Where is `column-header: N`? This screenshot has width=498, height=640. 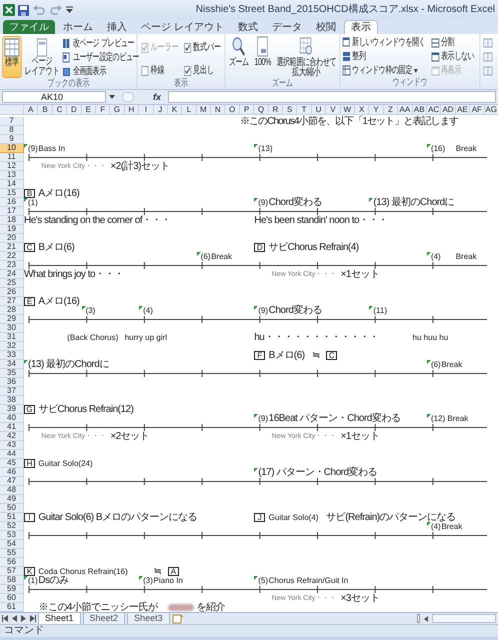
column-header: N is located at coordinates (218, 110).